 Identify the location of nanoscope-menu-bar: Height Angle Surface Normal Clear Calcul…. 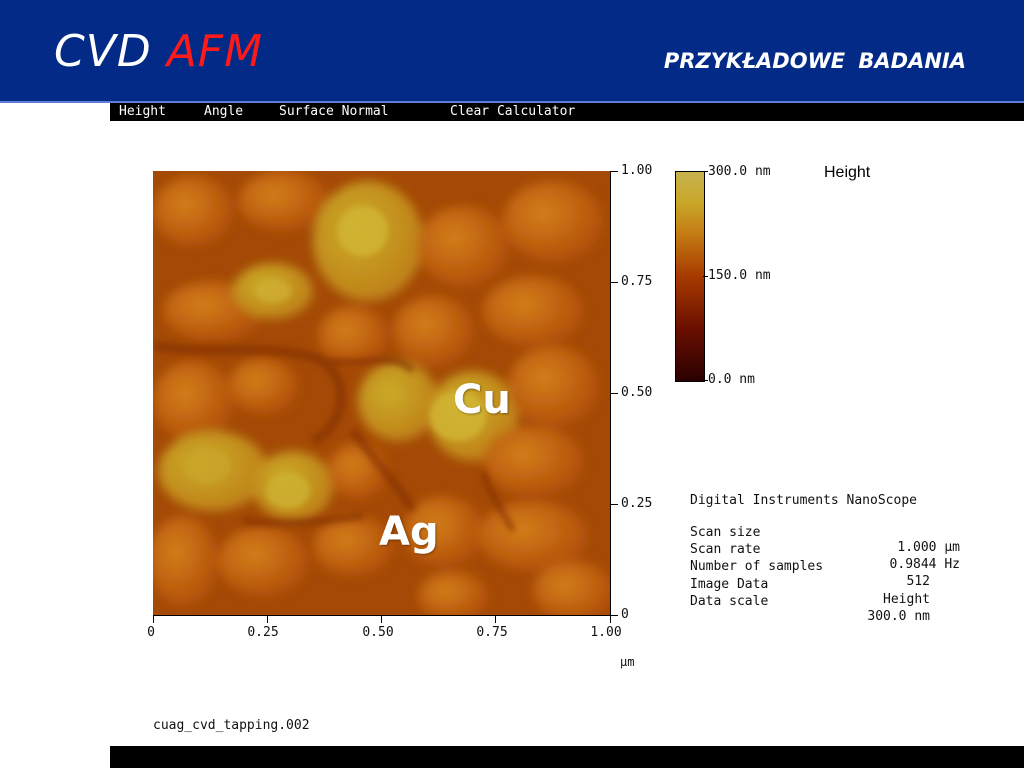
(567, 112).